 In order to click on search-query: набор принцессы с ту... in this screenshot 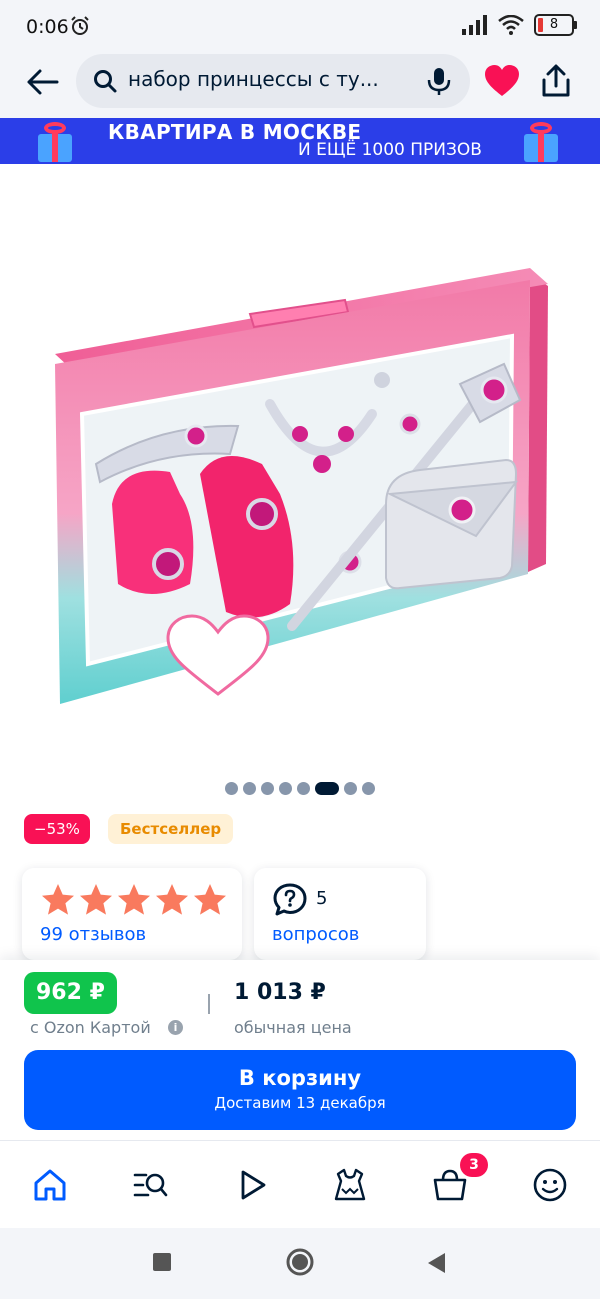, I will do `click(263, 79)`.